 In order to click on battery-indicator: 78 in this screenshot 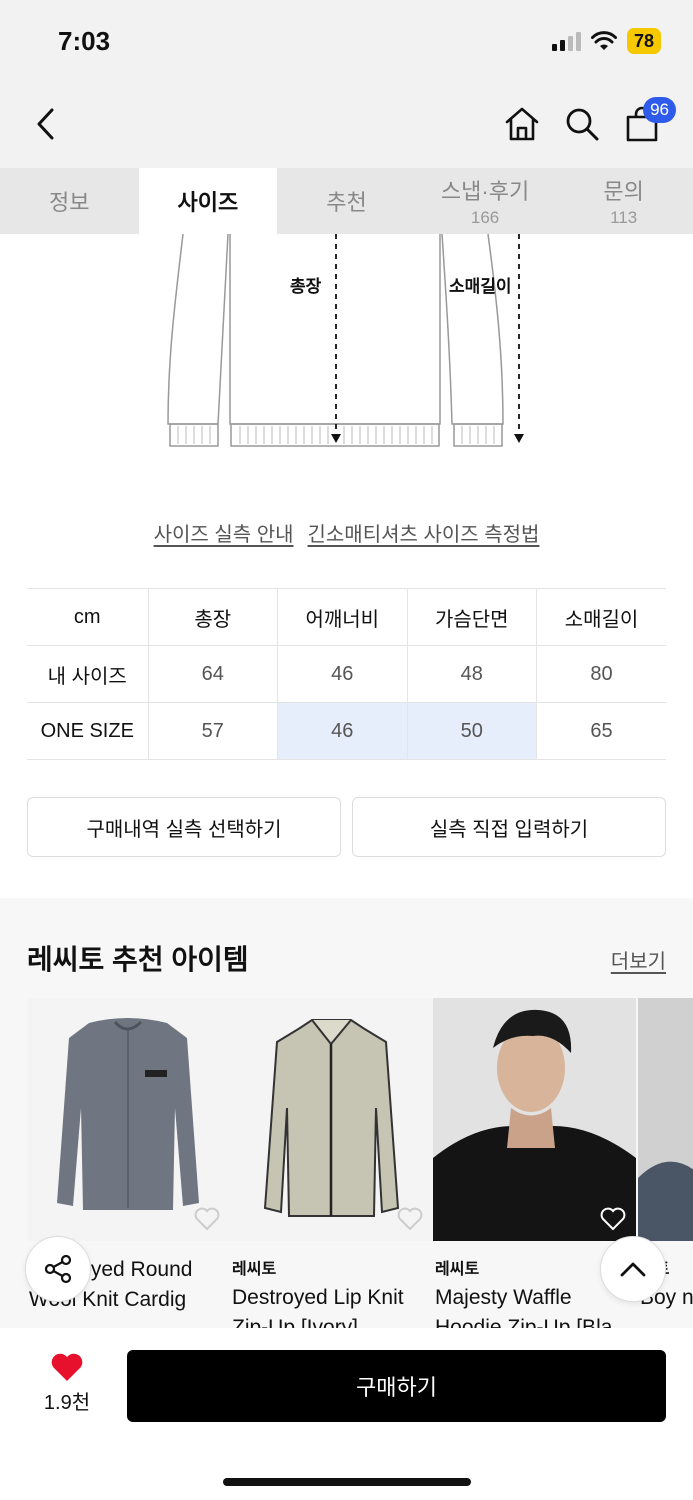, I will do `click(643, 41)`.